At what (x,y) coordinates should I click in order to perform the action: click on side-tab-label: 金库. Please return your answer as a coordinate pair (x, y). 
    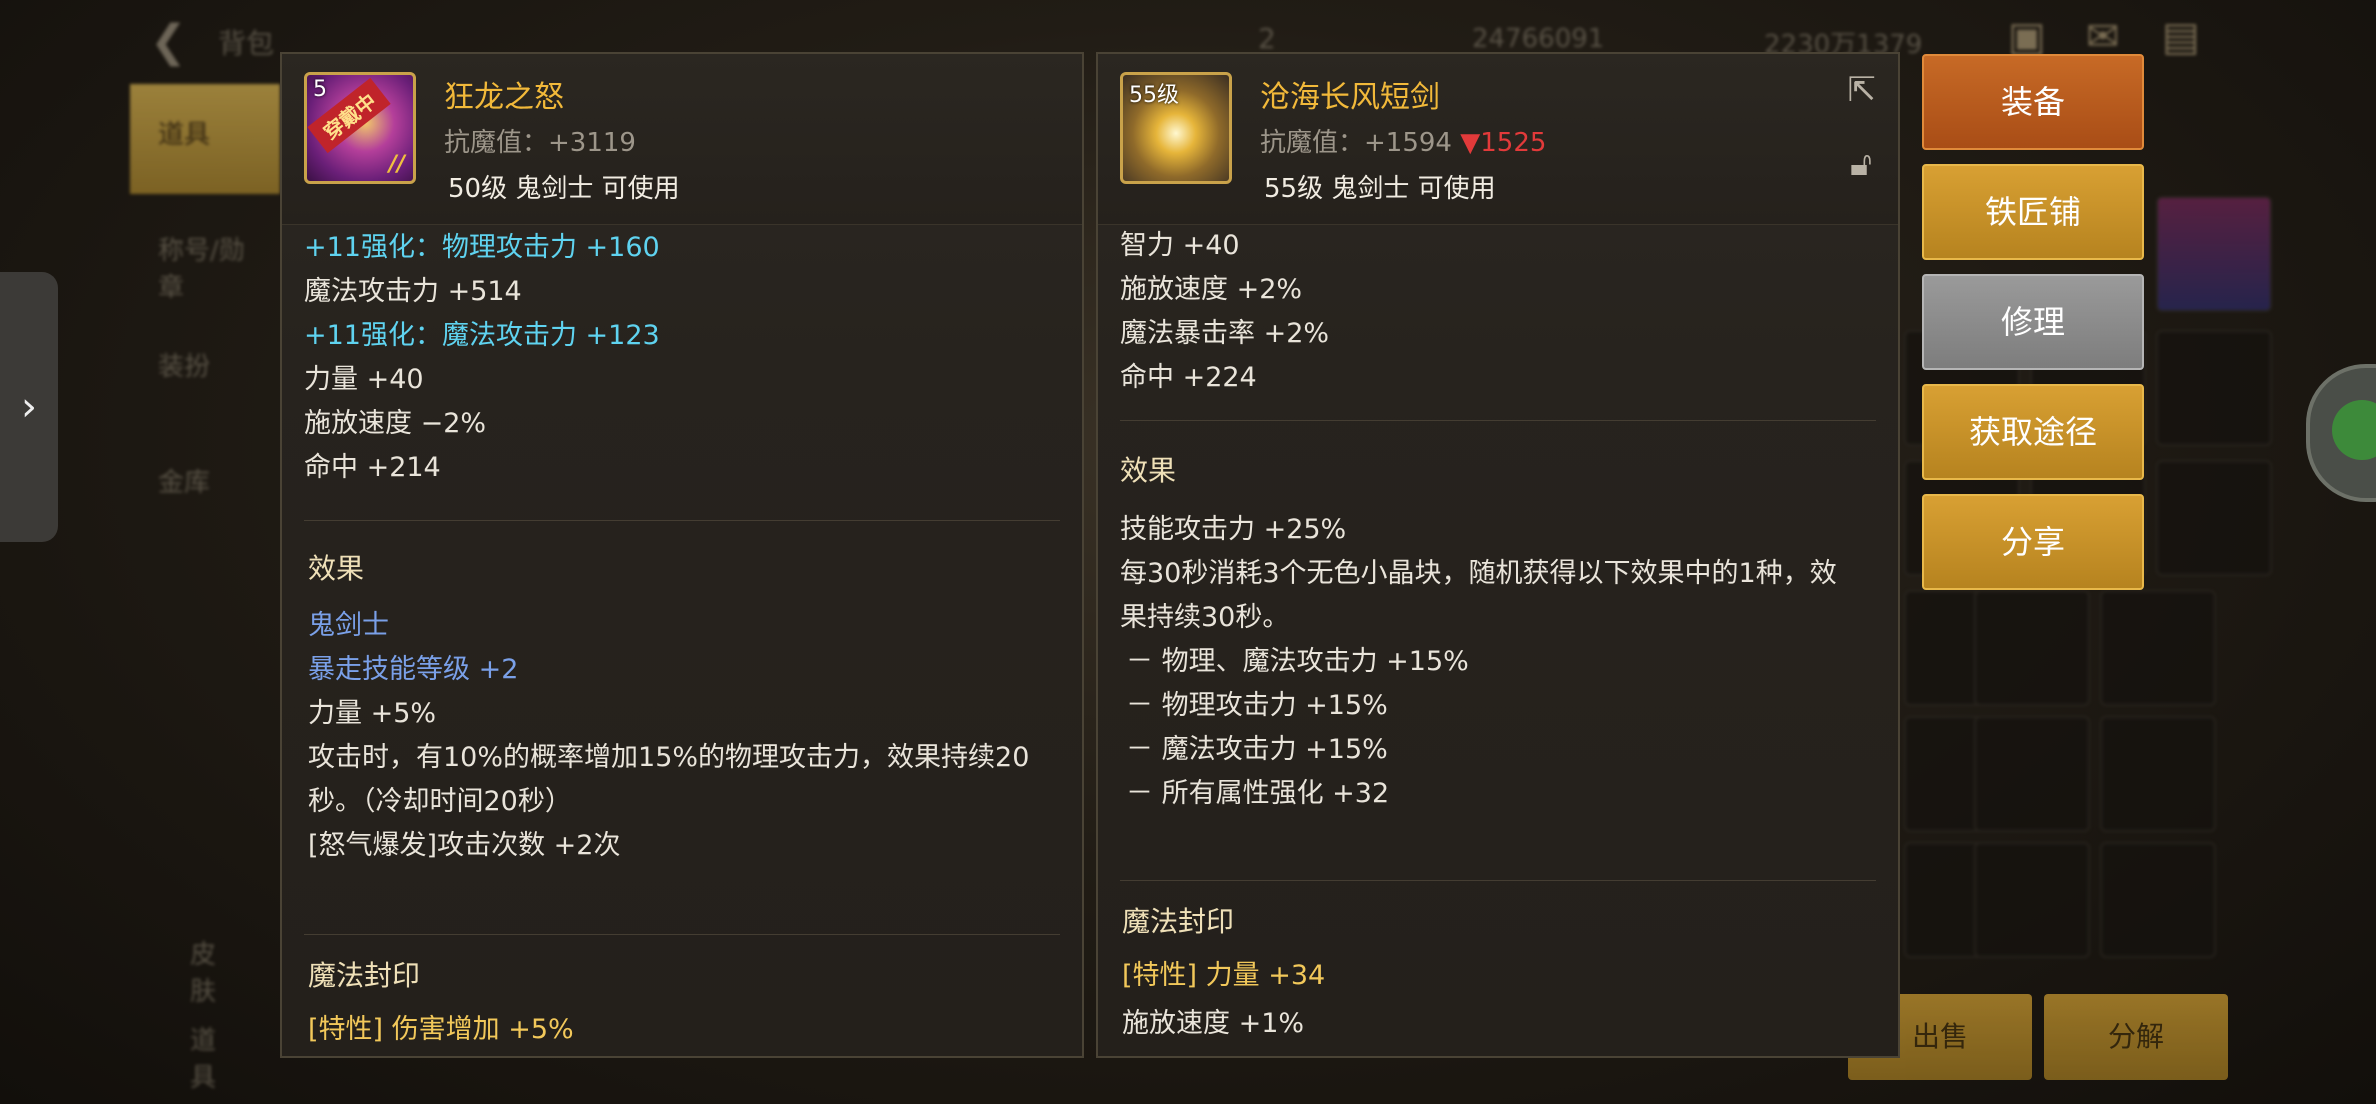
    Looking at the image, I should click on (184, 483).